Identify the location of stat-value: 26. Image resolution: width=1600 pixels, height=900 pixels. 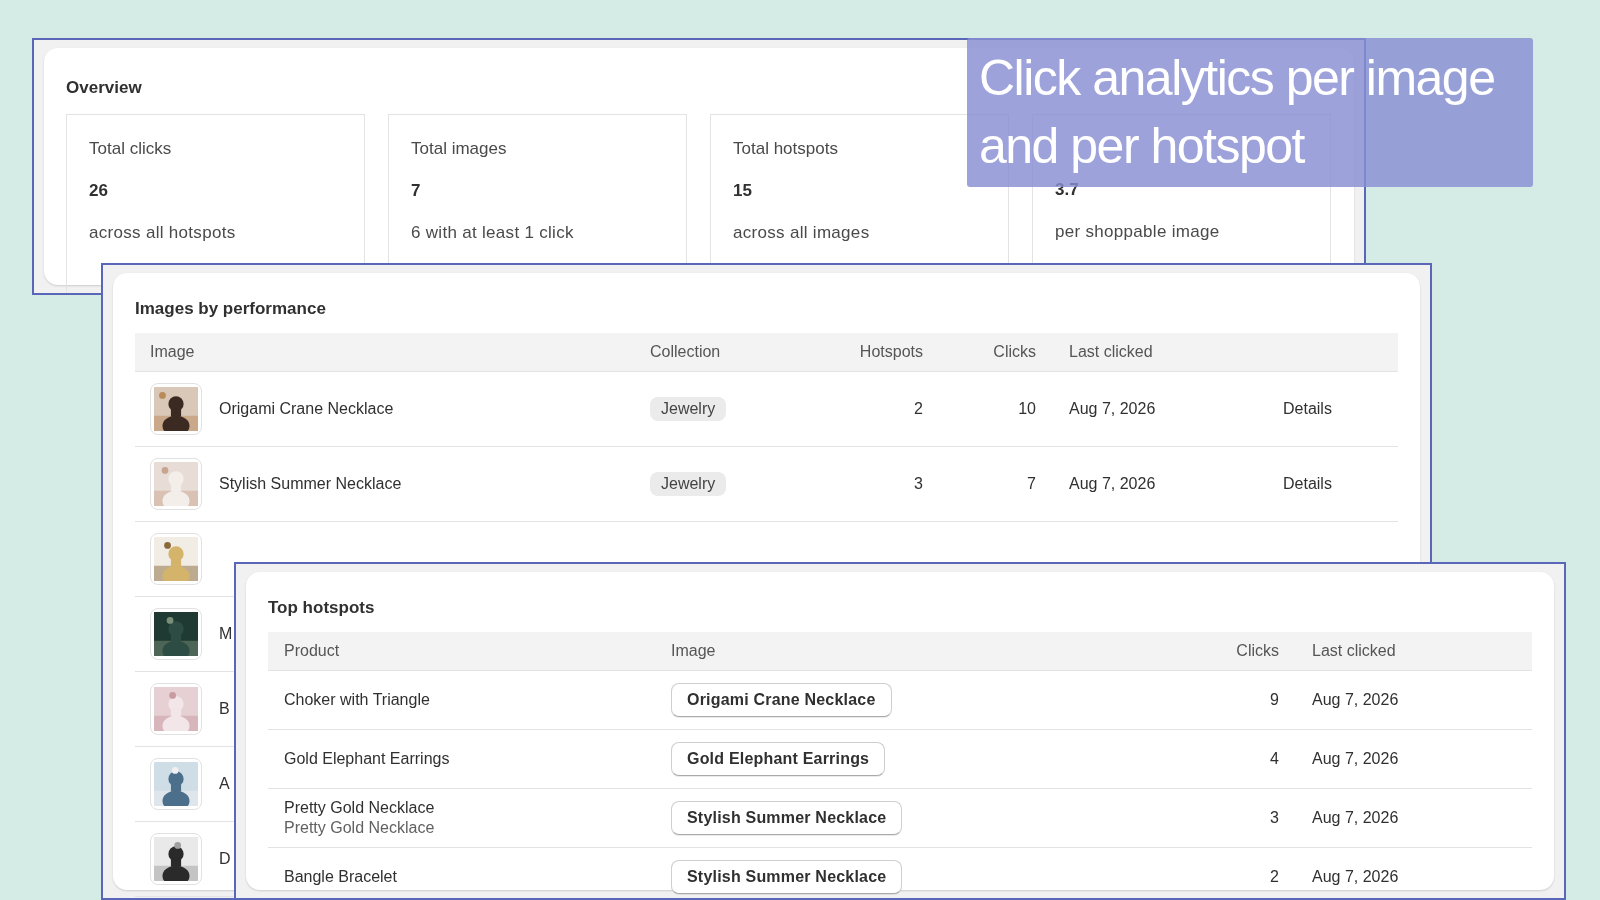
(99, 191).